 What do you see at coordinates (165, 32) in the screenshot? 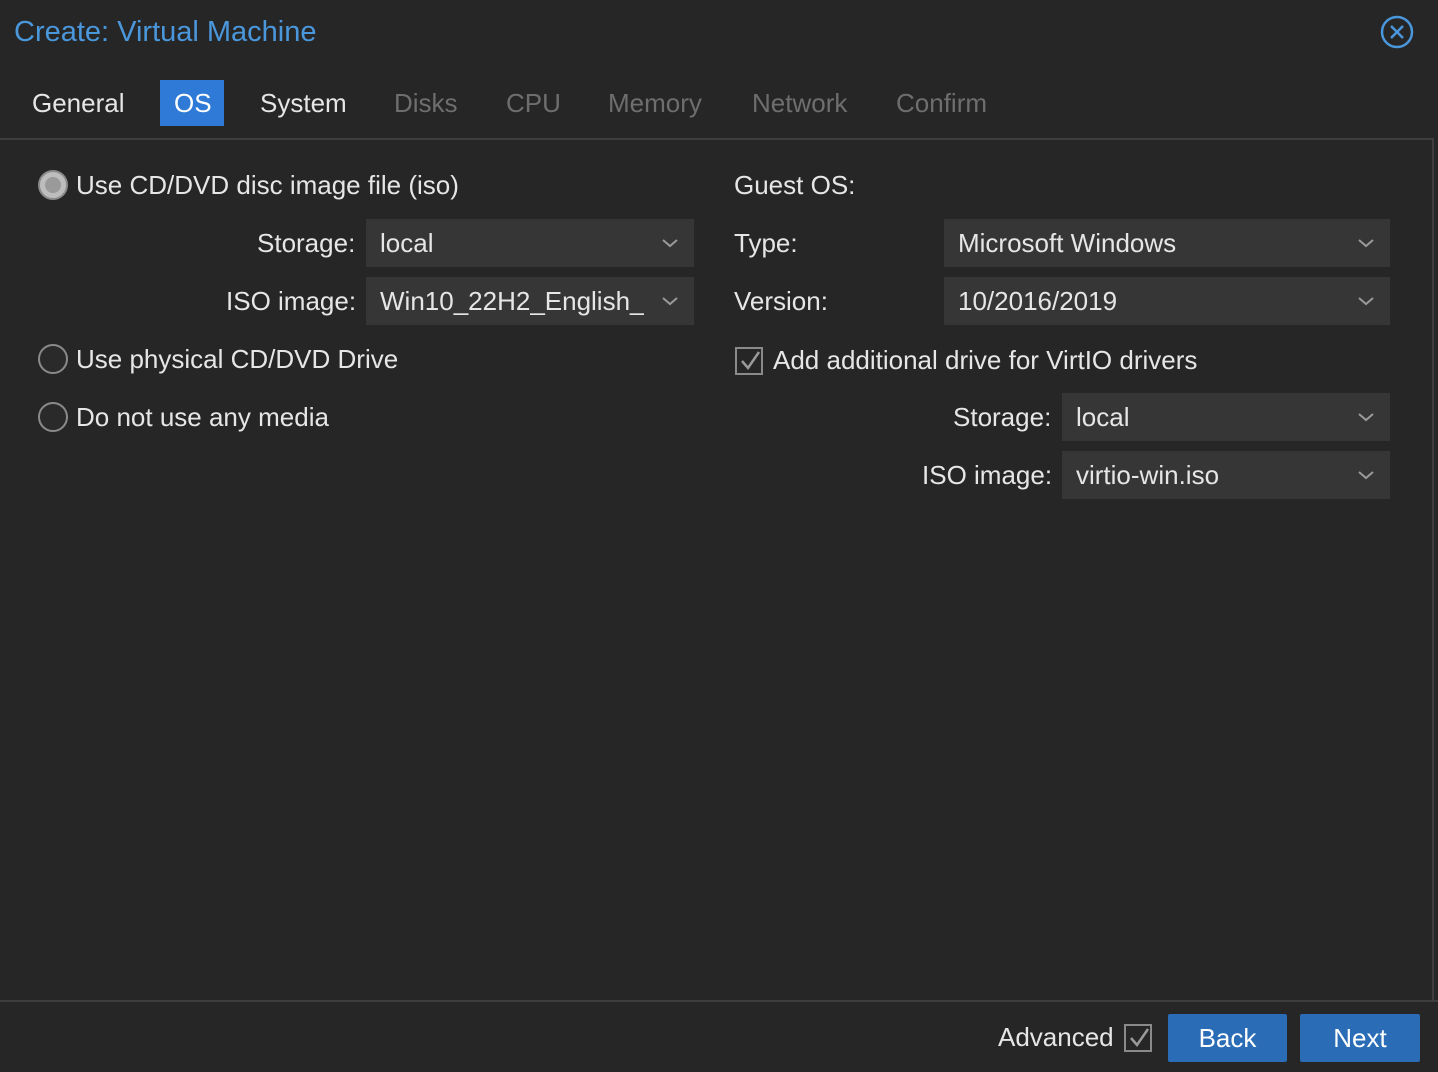
I see `dialog-title: Create: Virtual Machine` at bounding box center [165, 32].